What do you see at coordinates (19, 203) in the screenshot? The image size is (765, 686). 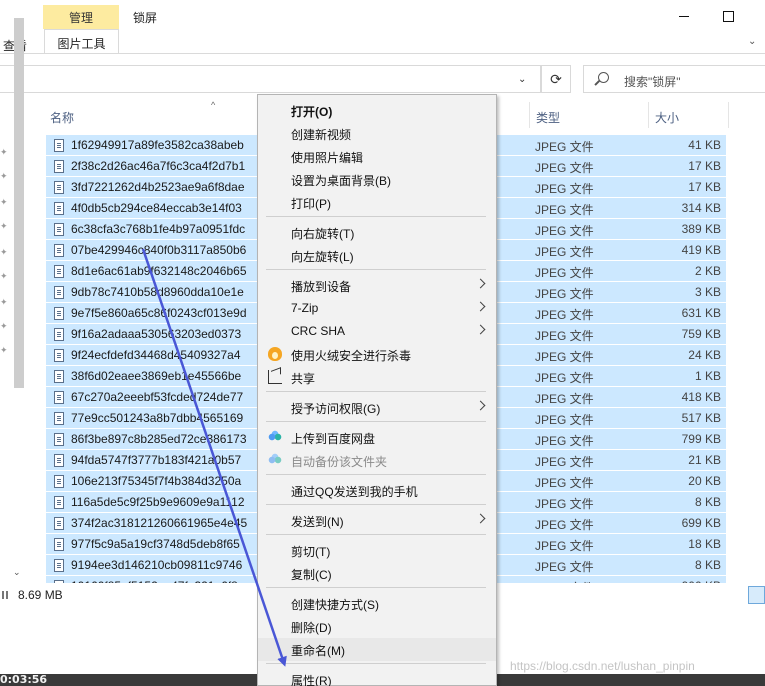 I see `nav-scrollbar-thumb` at bounding box center [19, 203].